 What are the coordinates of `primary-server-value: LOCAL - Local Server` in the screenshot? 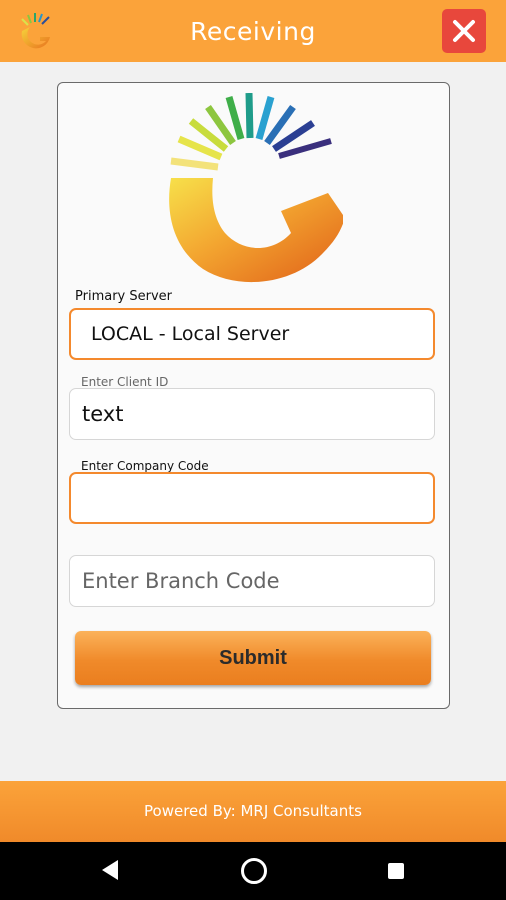 It's located at (190, 334).